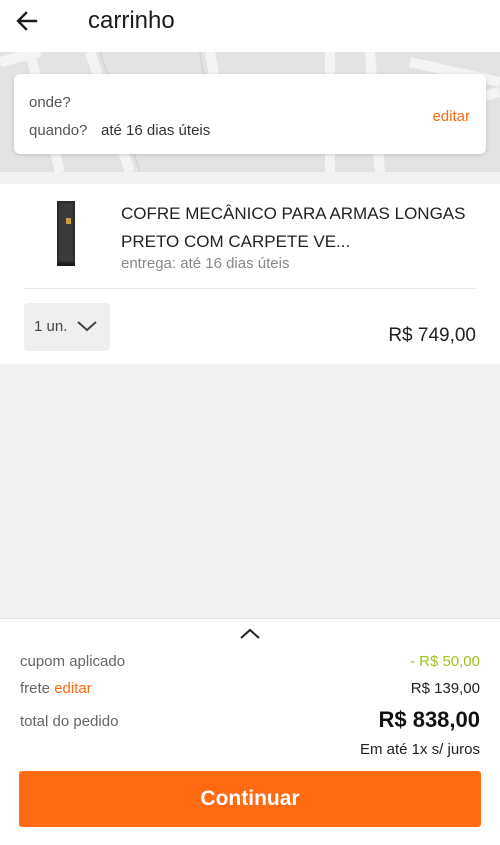 The width and height of the screenshot is (500, 845). I want to click on shipping-label: frete, so click(35, 688).